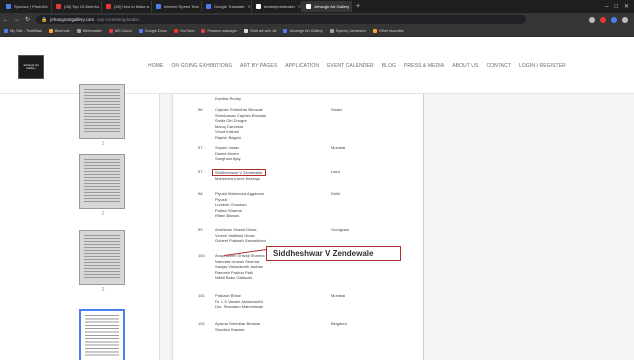 The height and width of the screenshot is (360, 634). Describe the element at coordinates (152, 31) in the screenshot. I see `bookmark-item: Google Docs` at that location.